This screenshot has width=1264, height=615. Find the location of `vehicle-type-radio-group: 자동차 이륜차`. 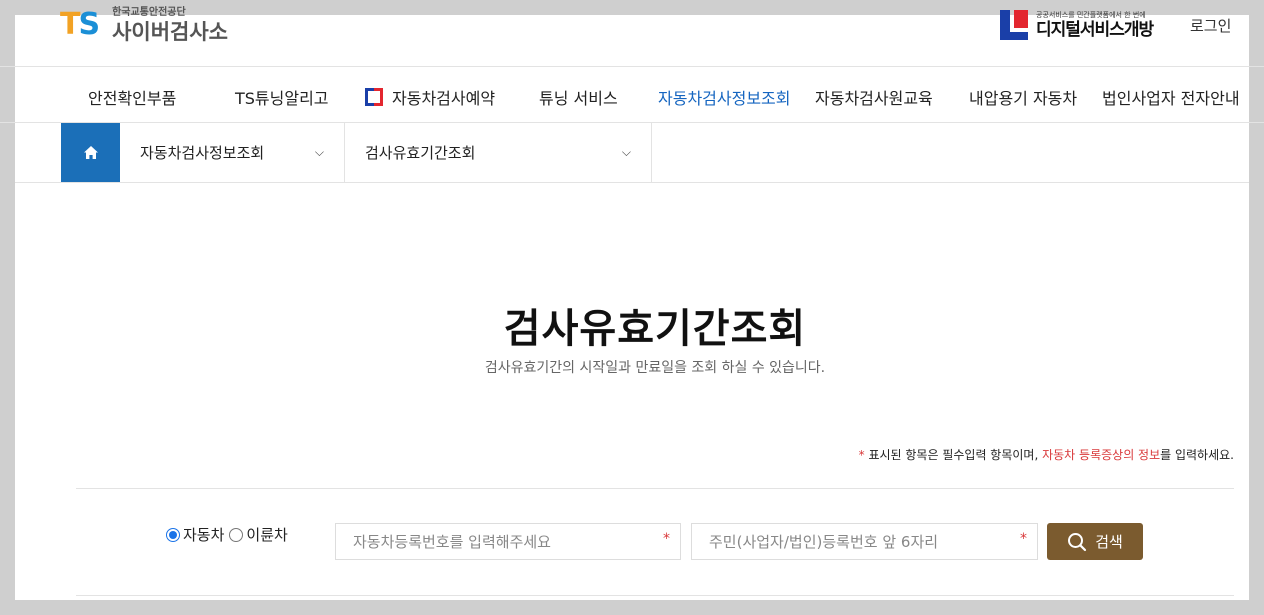

vehicle-type-radio-group: 자동차 이륜차 is located at coordinates (229, 534).